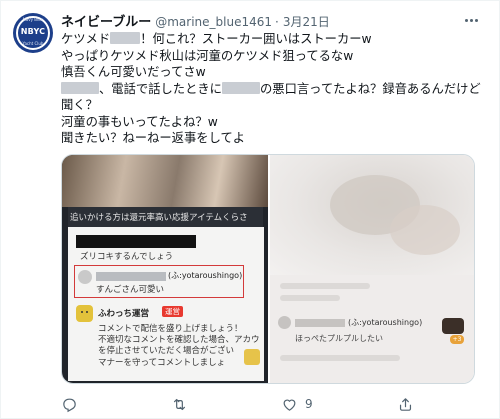 The image size is (500, 419). Describe the element at coordinates (127, 257) in the screenshot. I see `comment-1: ズリコキするんでしょう` at that location.